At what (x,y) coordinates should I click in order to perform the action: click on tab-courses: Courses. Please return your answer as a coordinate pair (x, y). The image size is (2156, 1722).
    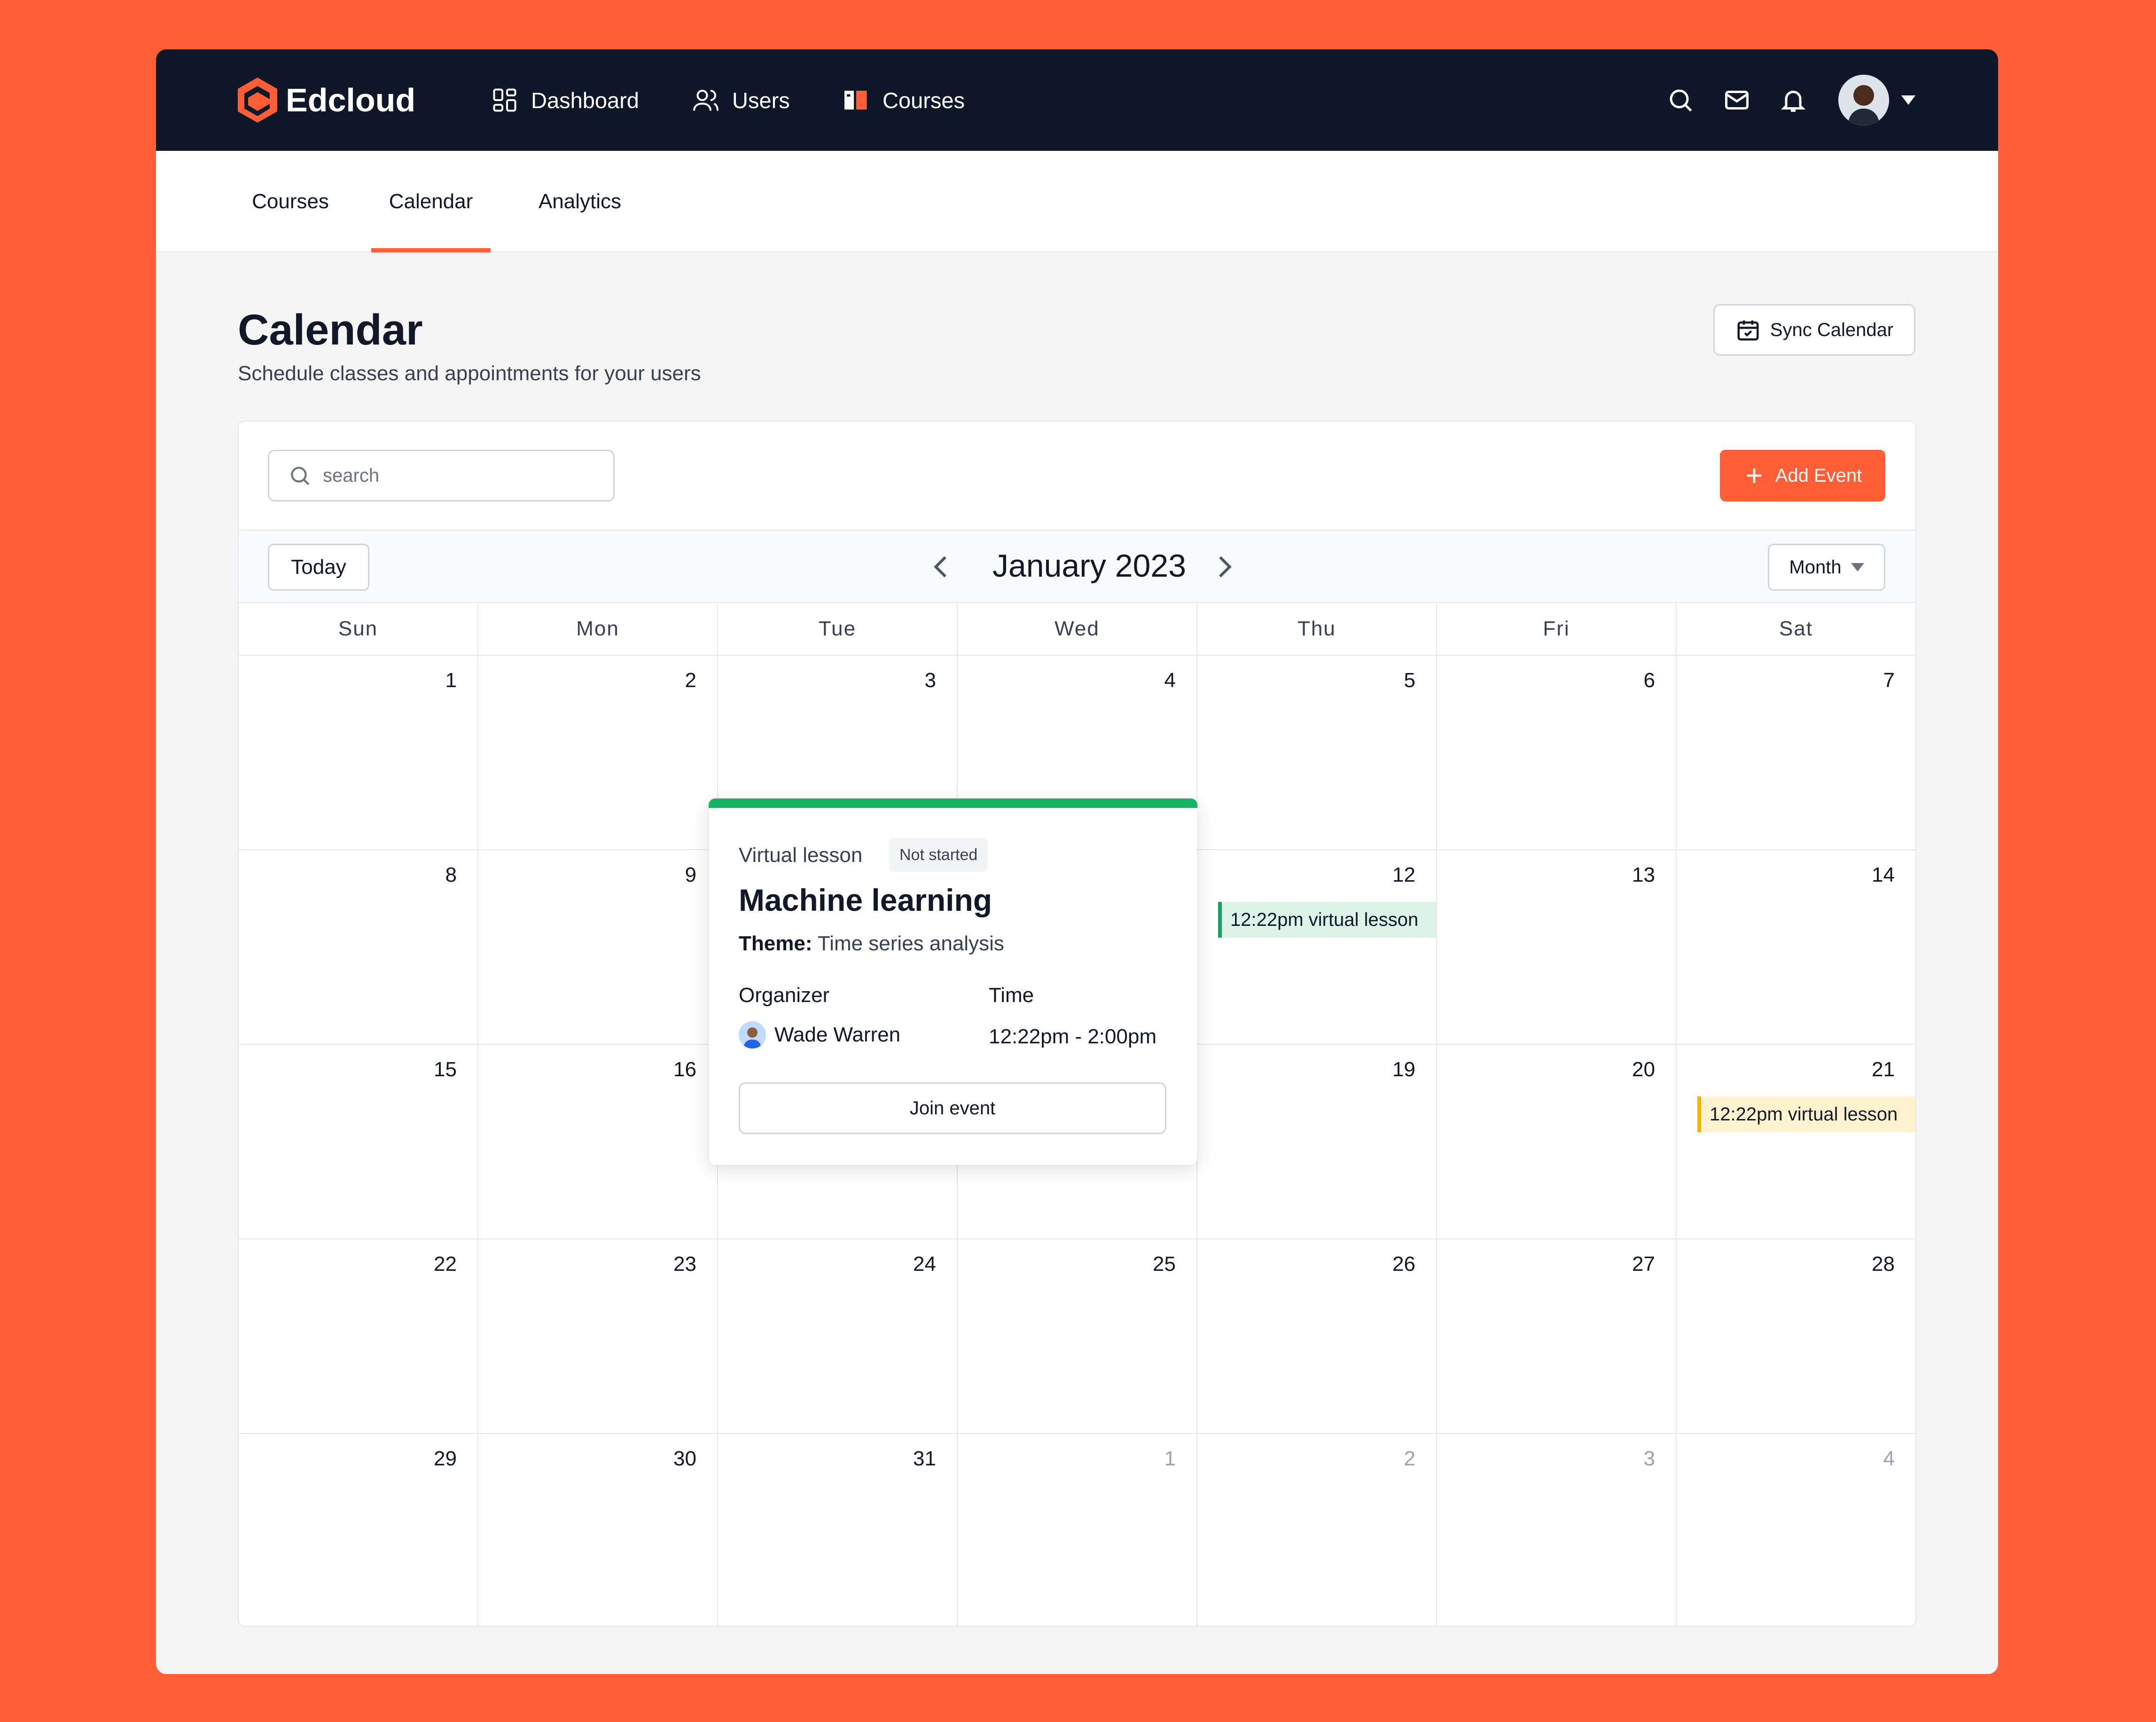
    Looking at the image, I should click on (290, 201).